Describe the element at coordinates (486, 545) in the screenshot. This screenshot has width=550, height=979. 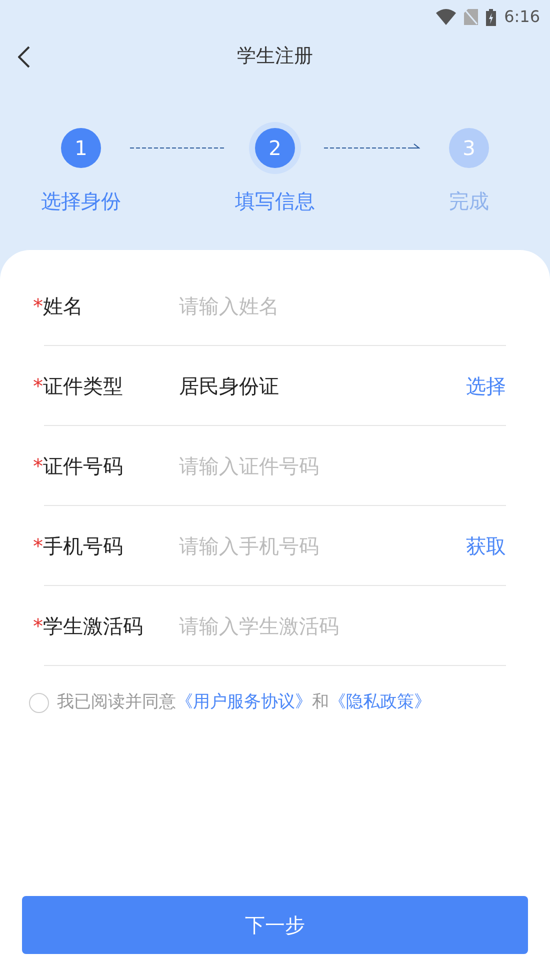
I see `field-action-link: 获取` at that location.